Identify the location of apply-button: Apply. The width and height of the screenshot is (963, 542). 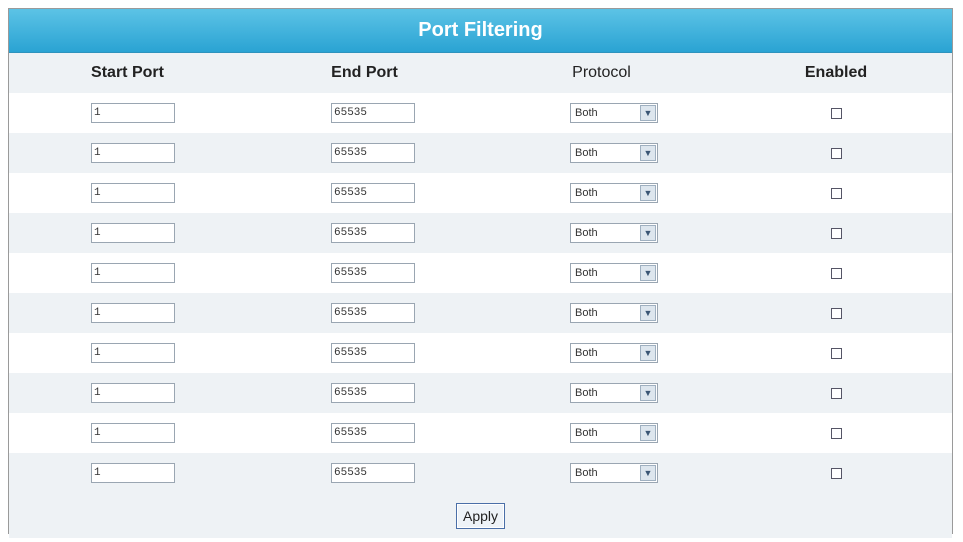
(480, 515).